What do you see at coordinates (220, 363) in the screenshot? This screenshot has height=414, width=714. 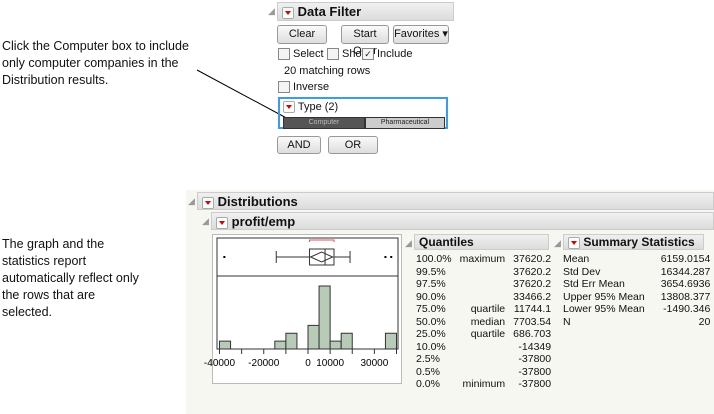 I see `axis-tick-label: -40000` at bounding box center [220, 363].